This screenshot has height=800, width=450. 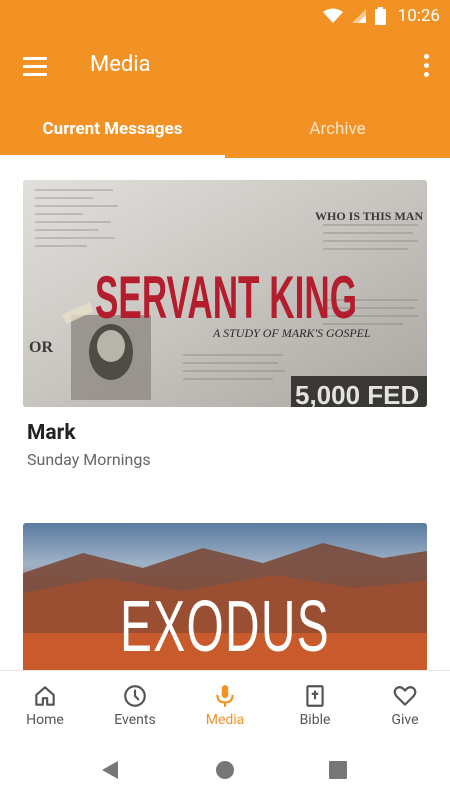 I want to click on system-navigation-bar, so click(x=225, y=770).